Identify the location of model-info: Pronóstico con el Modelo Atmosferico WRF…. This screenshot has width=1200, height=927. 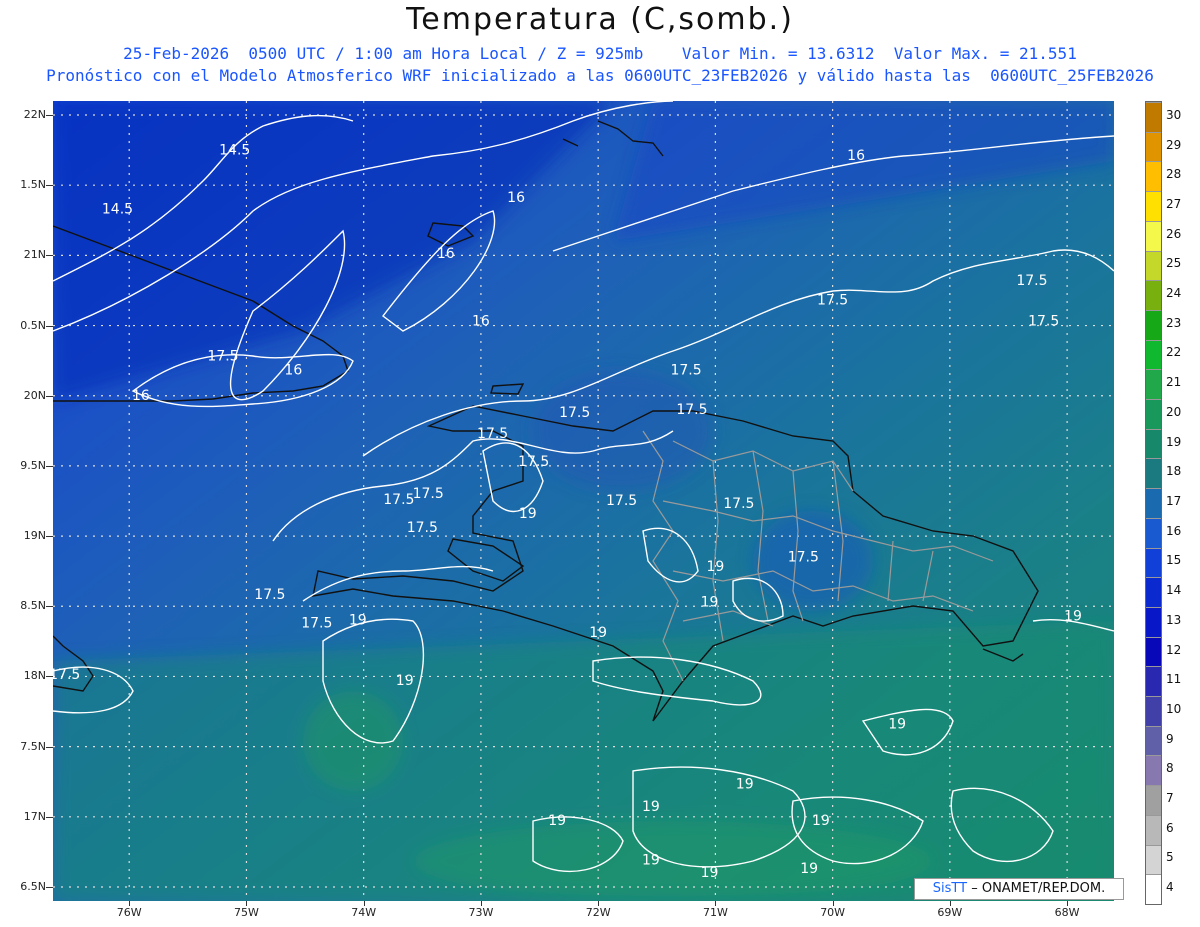
(600, 75).